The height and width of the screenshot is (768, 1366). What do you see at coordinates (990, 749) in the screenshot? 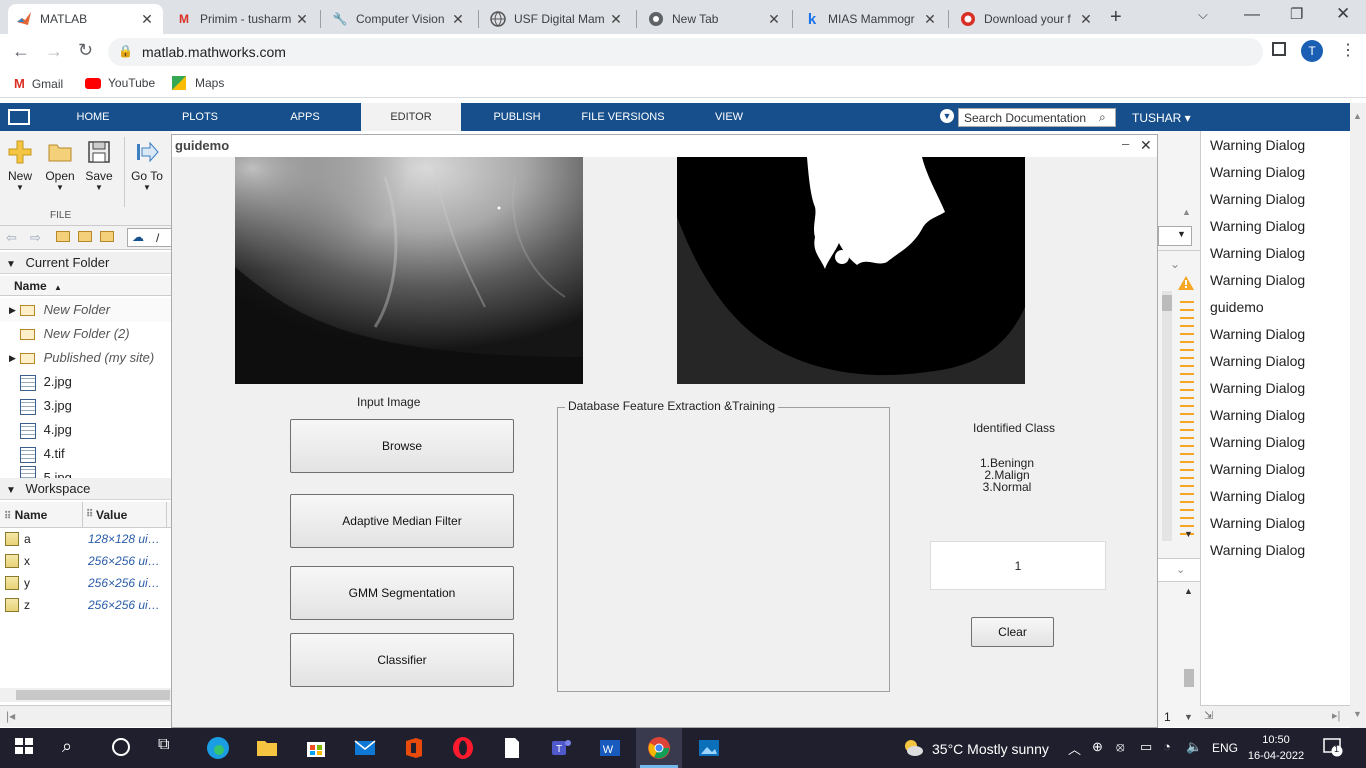
I see `weather-text: 35°C Mostly sunny` at bounding box center [990, 749].